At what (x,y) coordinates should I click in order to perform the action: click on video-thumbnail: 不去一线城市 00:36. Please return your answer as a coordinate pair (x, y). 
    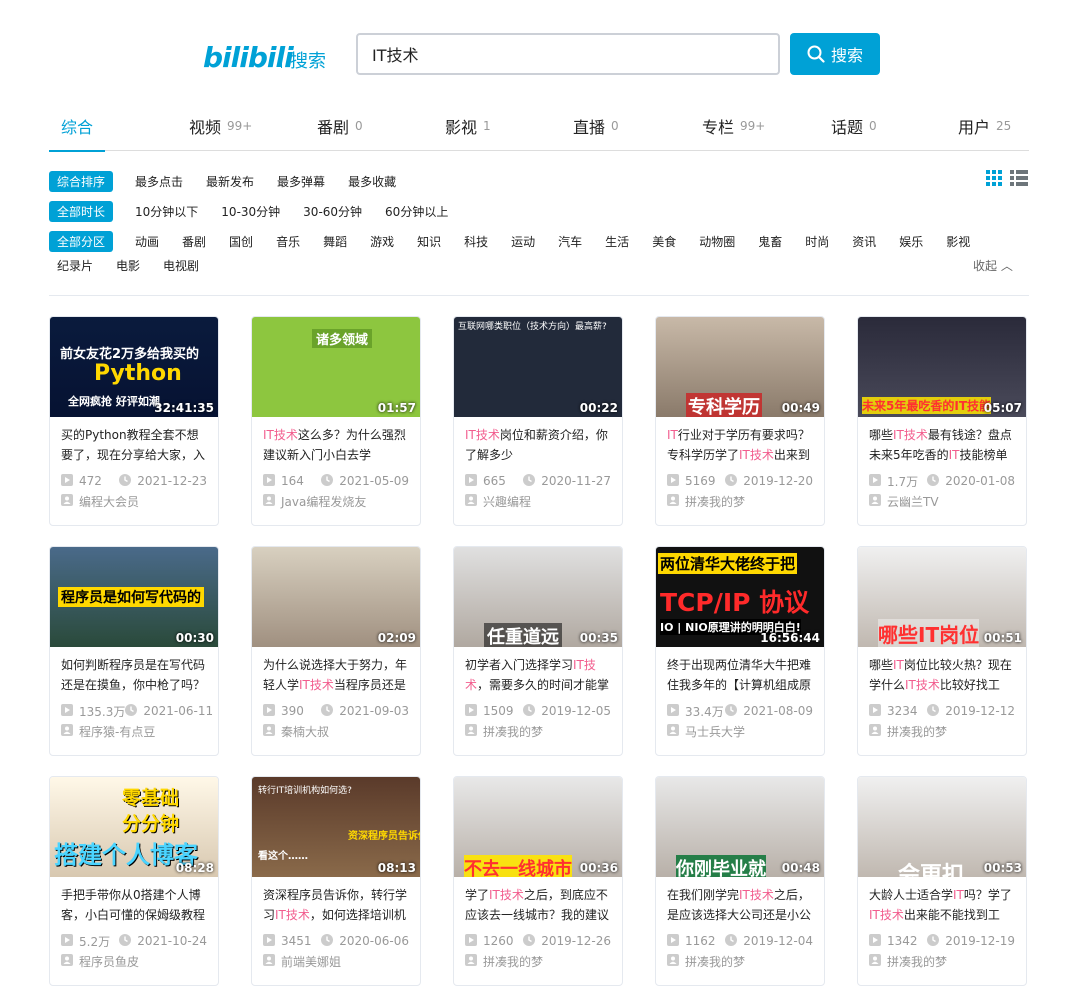
    Looking at the image, I should click on (538, 827).